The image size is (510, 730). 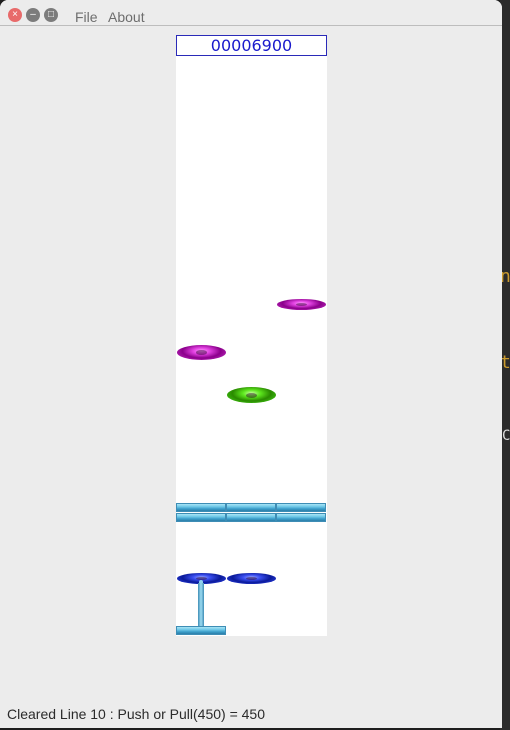 I want to click on player-pole, so click(x=201, y=604).